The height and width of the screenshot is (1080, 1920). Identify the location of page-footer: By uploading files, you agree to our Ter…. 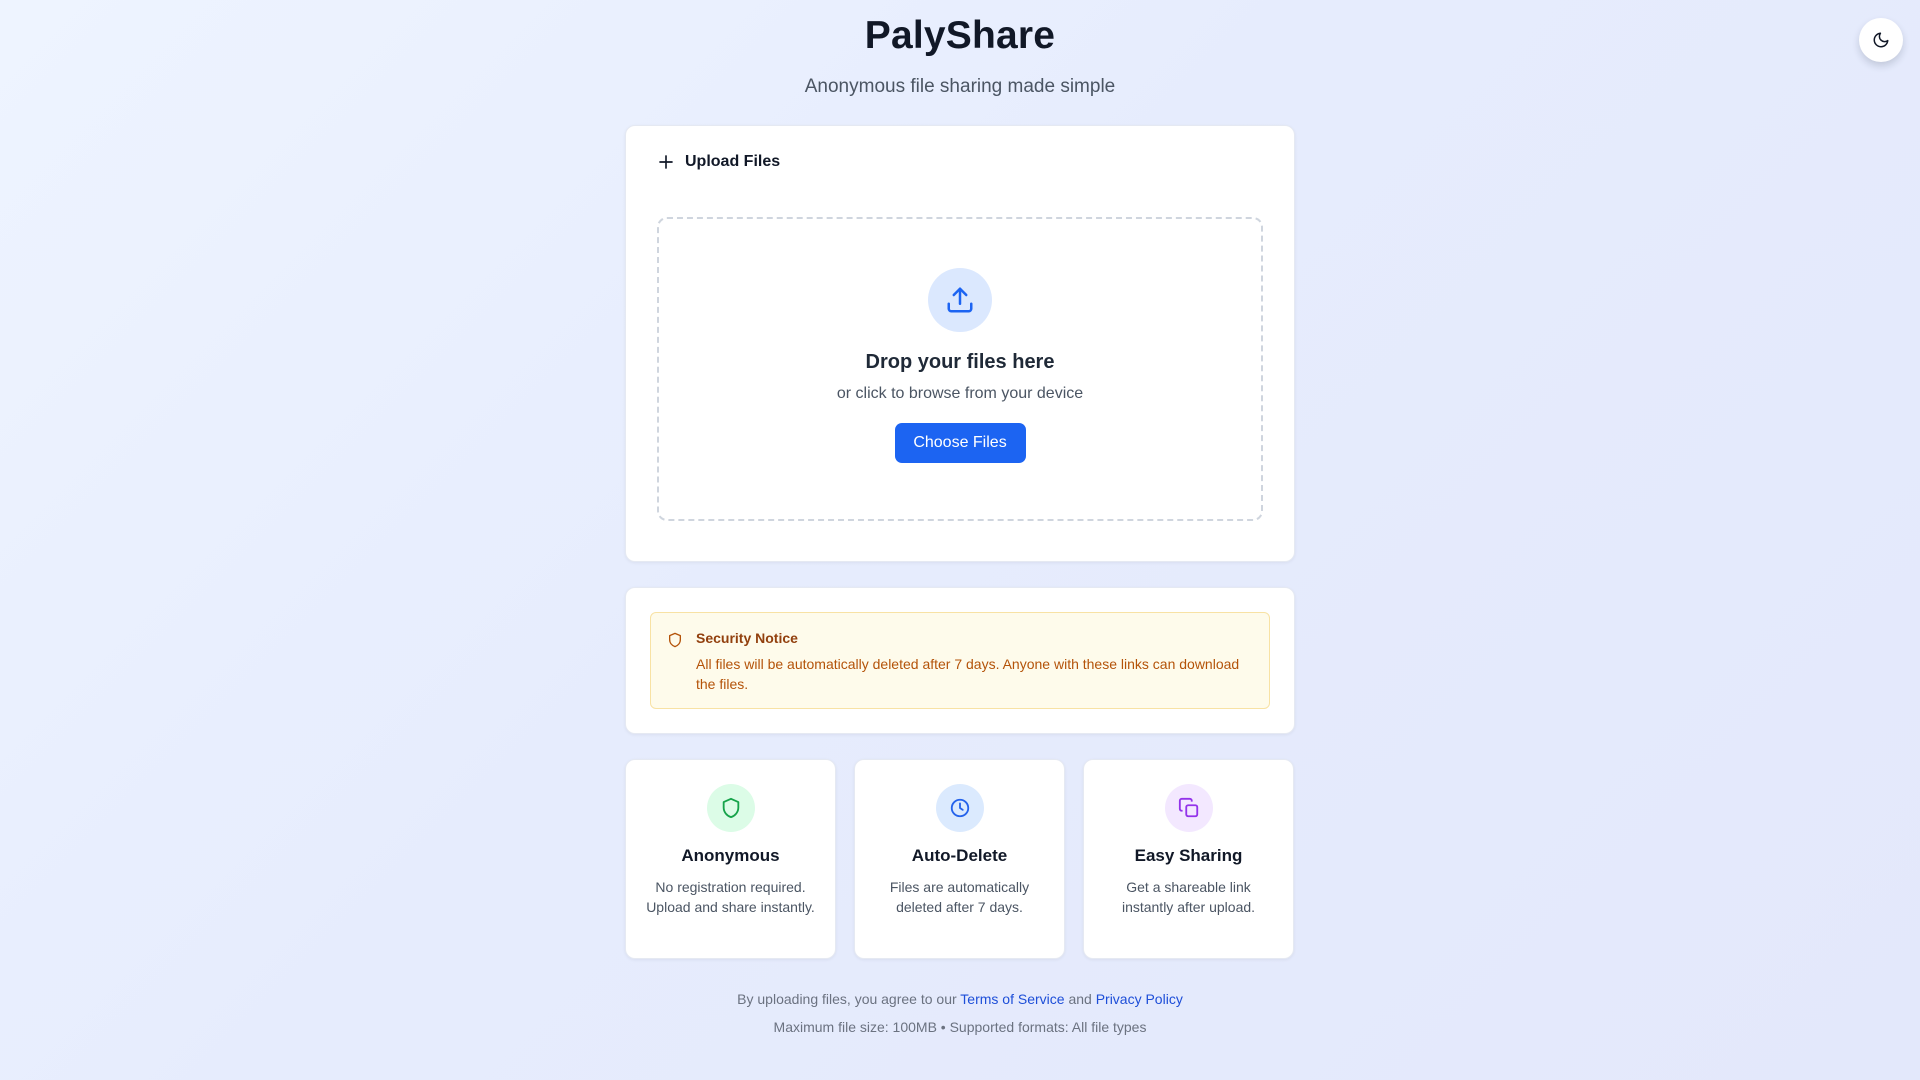
(960, 1013).